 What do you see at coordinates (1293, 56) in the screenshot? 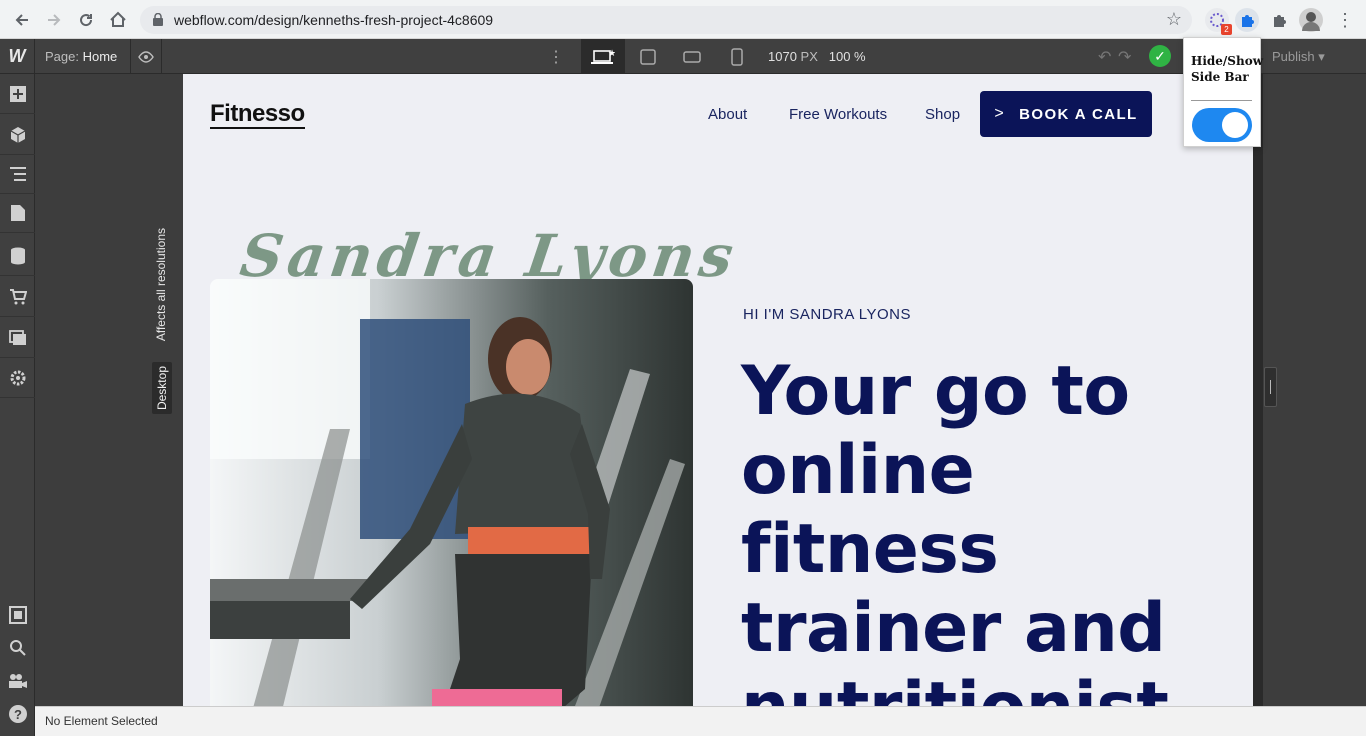
I see `publish-label: Publish` at bounding box center [1293, 56].